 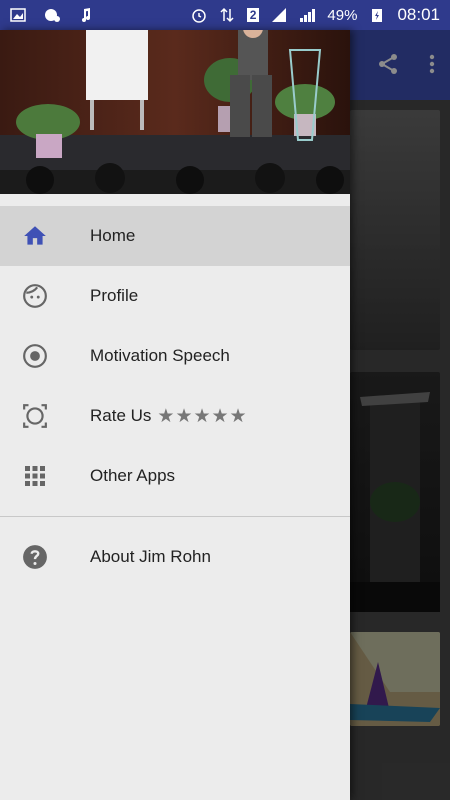 What do you see at coordinates (175, 236) in the screenshot?
I see `drawer-item-home: Home` at bounding box center [175, 236].